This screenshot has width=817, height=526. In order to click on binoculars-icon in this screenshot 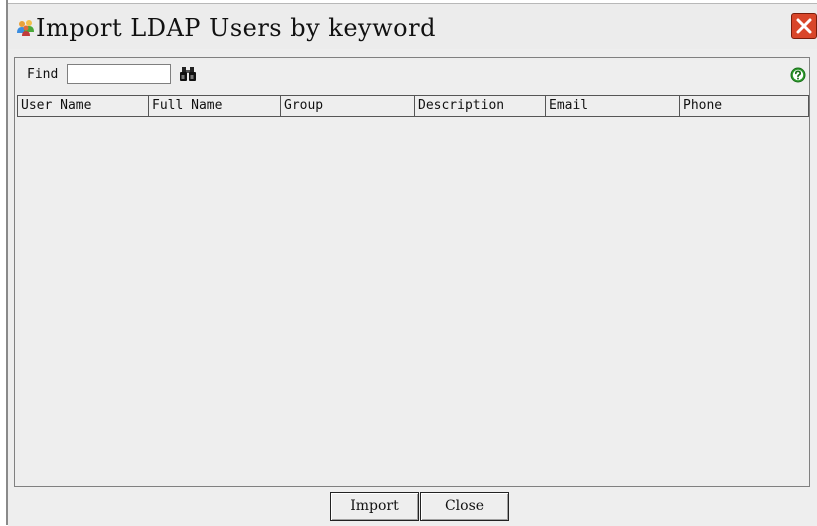, I will do `click(188, 74)`.